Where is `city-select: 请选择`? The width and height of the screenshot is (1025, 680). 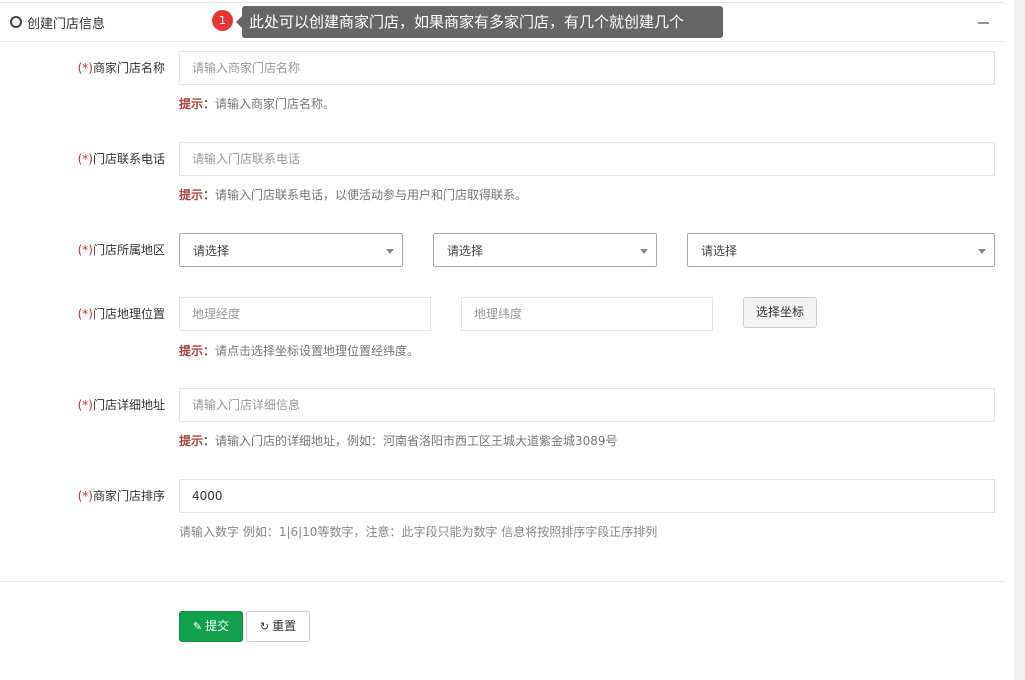 city-select: 请选择 is located at coordinates (545, 250).